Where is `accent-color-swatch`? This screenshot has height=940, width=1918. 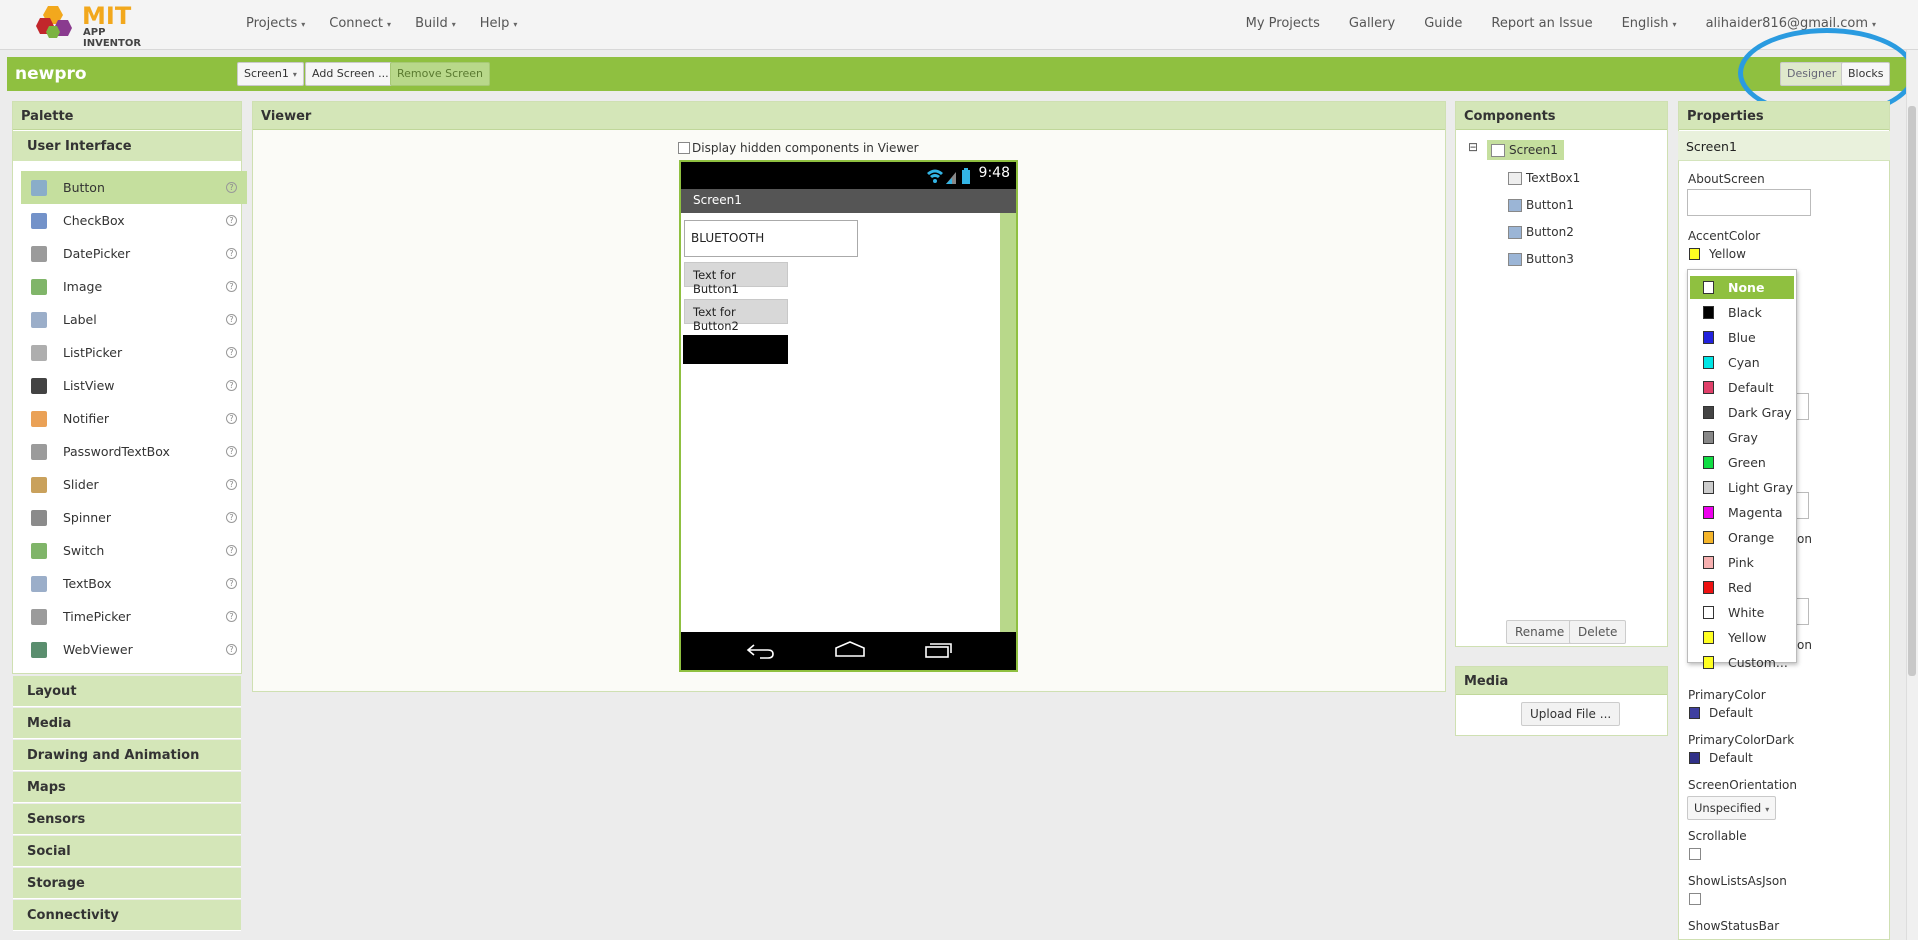 accent-color-swatch is located at coordinates (1694, 254).